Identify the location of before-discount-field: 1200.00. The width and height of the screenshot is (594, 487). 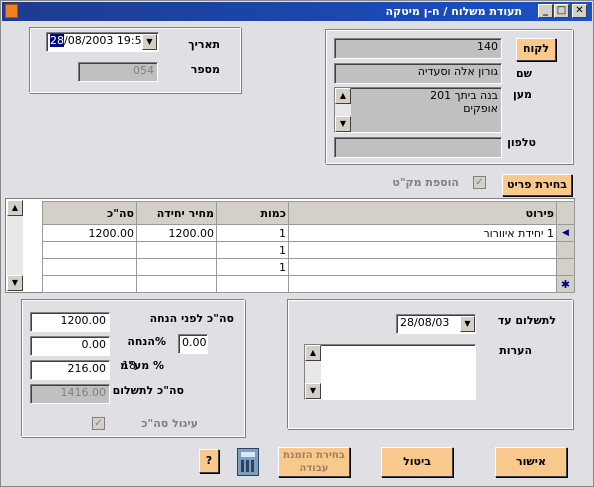
(70, 322).